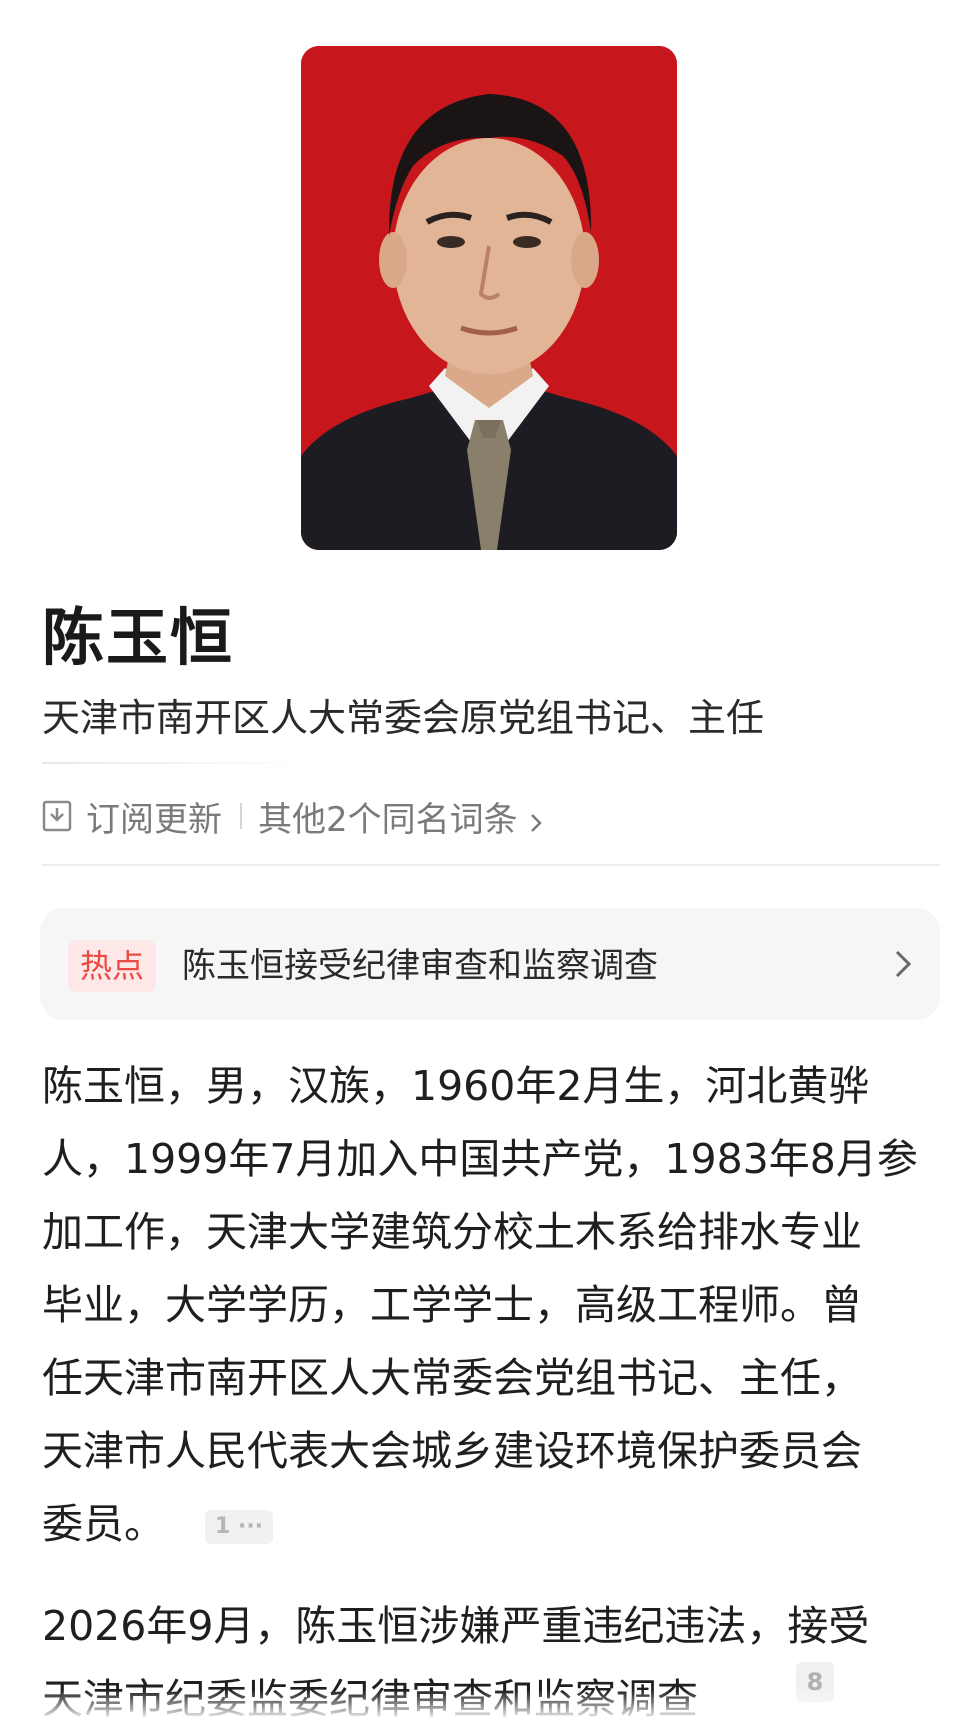  Describe the element at coordinates (403, 718) in the screenshot. I see `subtitle: 天津市南开区人大常委会原党组书记、主任` at that location.